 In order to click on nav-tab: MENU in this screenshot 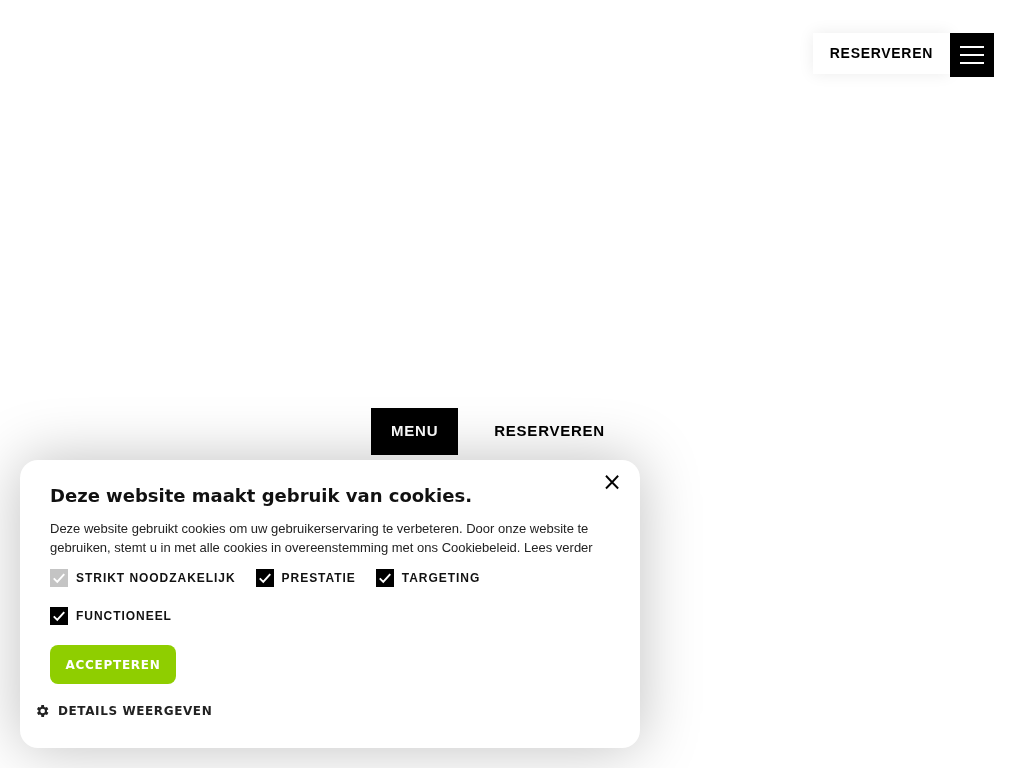, I will do `click(415, 431)`.